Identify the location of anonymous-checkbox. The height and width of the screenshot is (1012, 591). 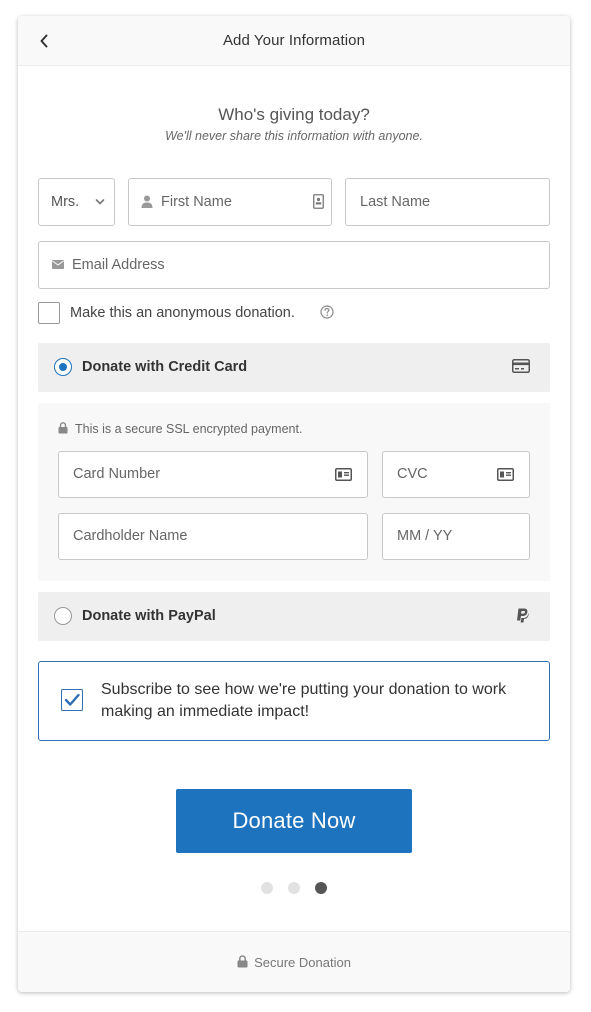
(49, 313).